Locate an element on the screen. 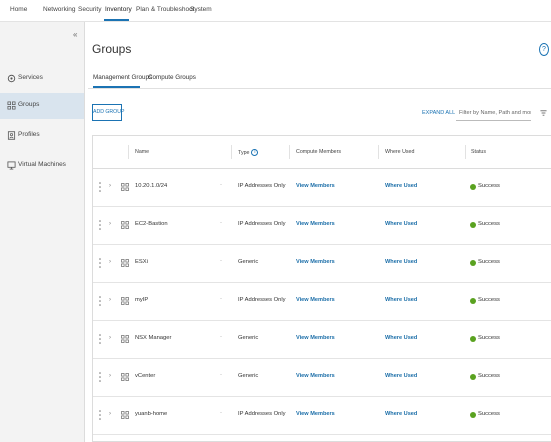  nav-plan-troubleshoot: Plan & Troubleshoot is located at coordinates (165, 9).